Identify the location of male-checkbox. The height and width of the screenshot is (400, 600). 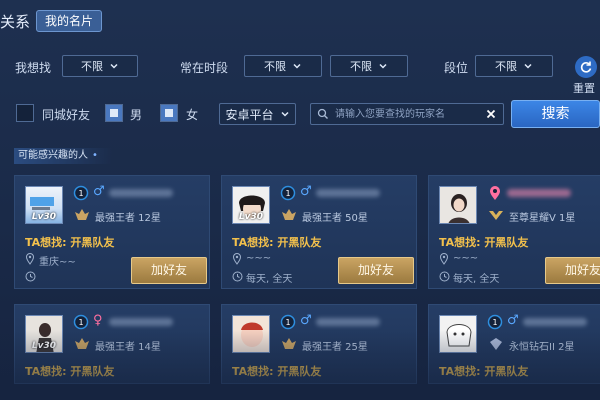
(114, 113).